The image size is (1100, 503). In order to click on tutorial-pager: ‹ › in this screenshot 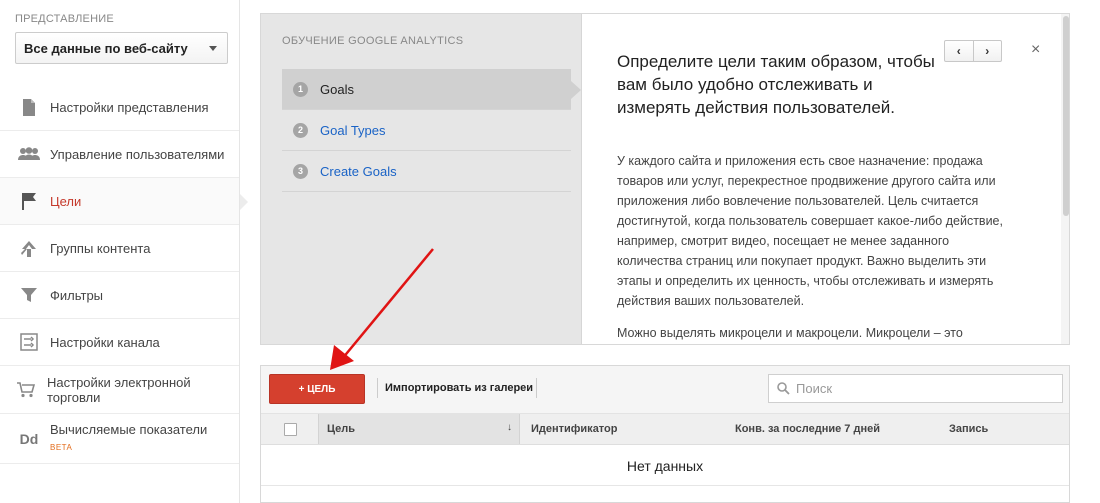, I will do `click(973, 51)`.